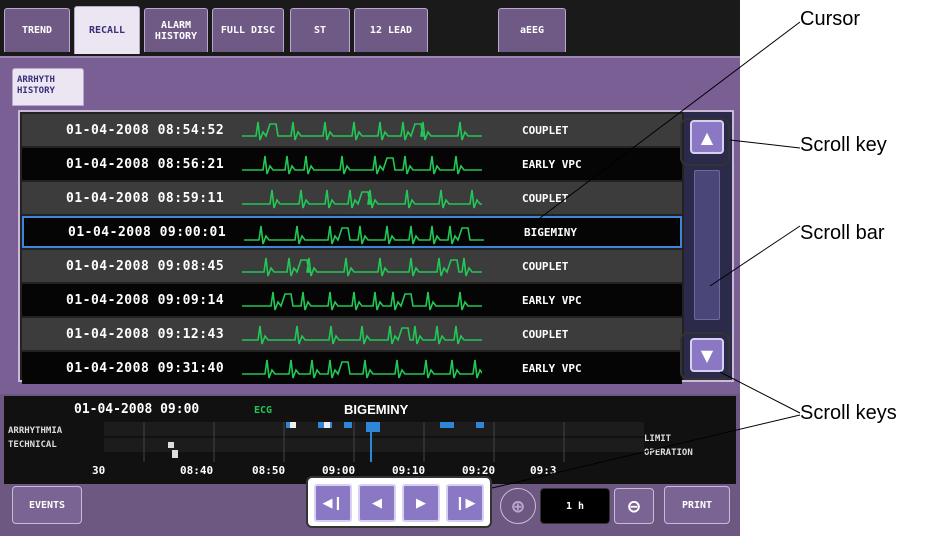 The image size is (928, 536). I want to click on callout-scroll-key: Scroll key, so click(843, 145).